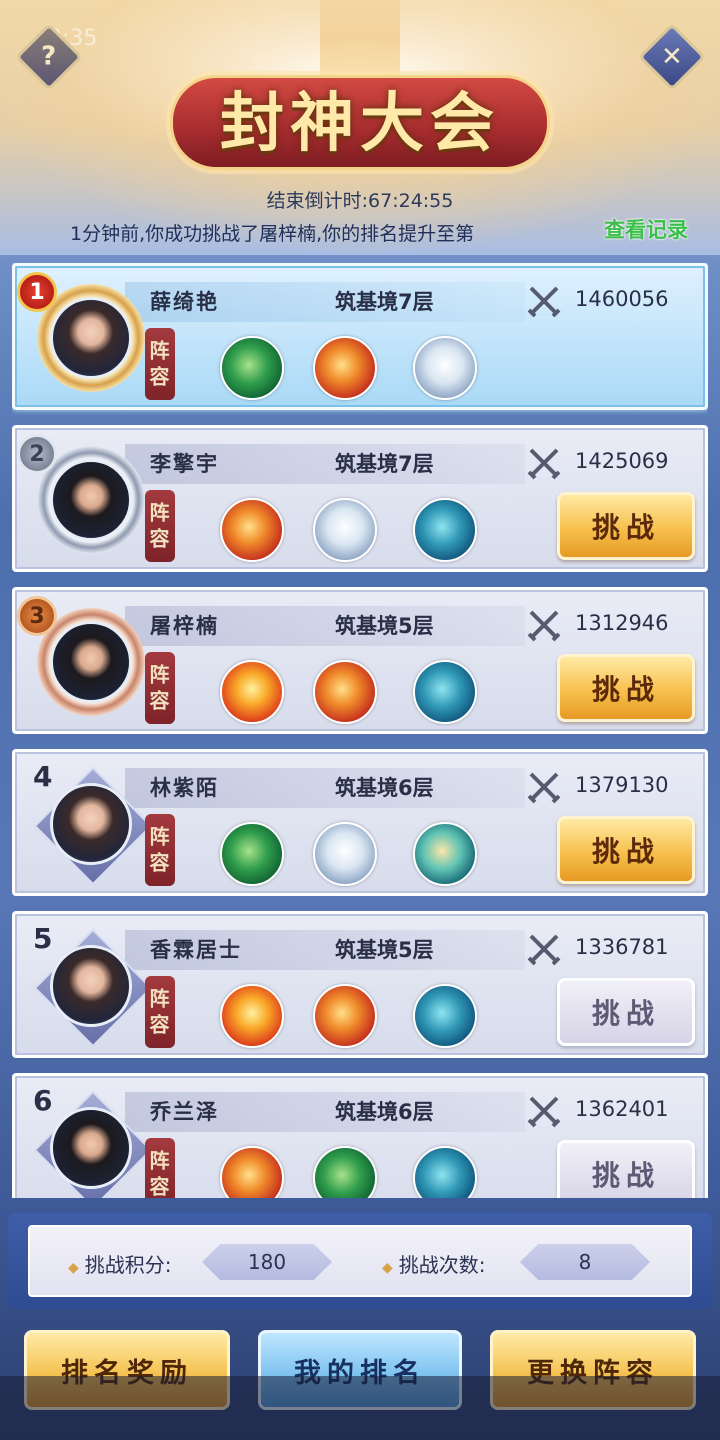 This screenshot has height=1440, width=720. I want to click on rank-badge: 2, so click(37, 454).